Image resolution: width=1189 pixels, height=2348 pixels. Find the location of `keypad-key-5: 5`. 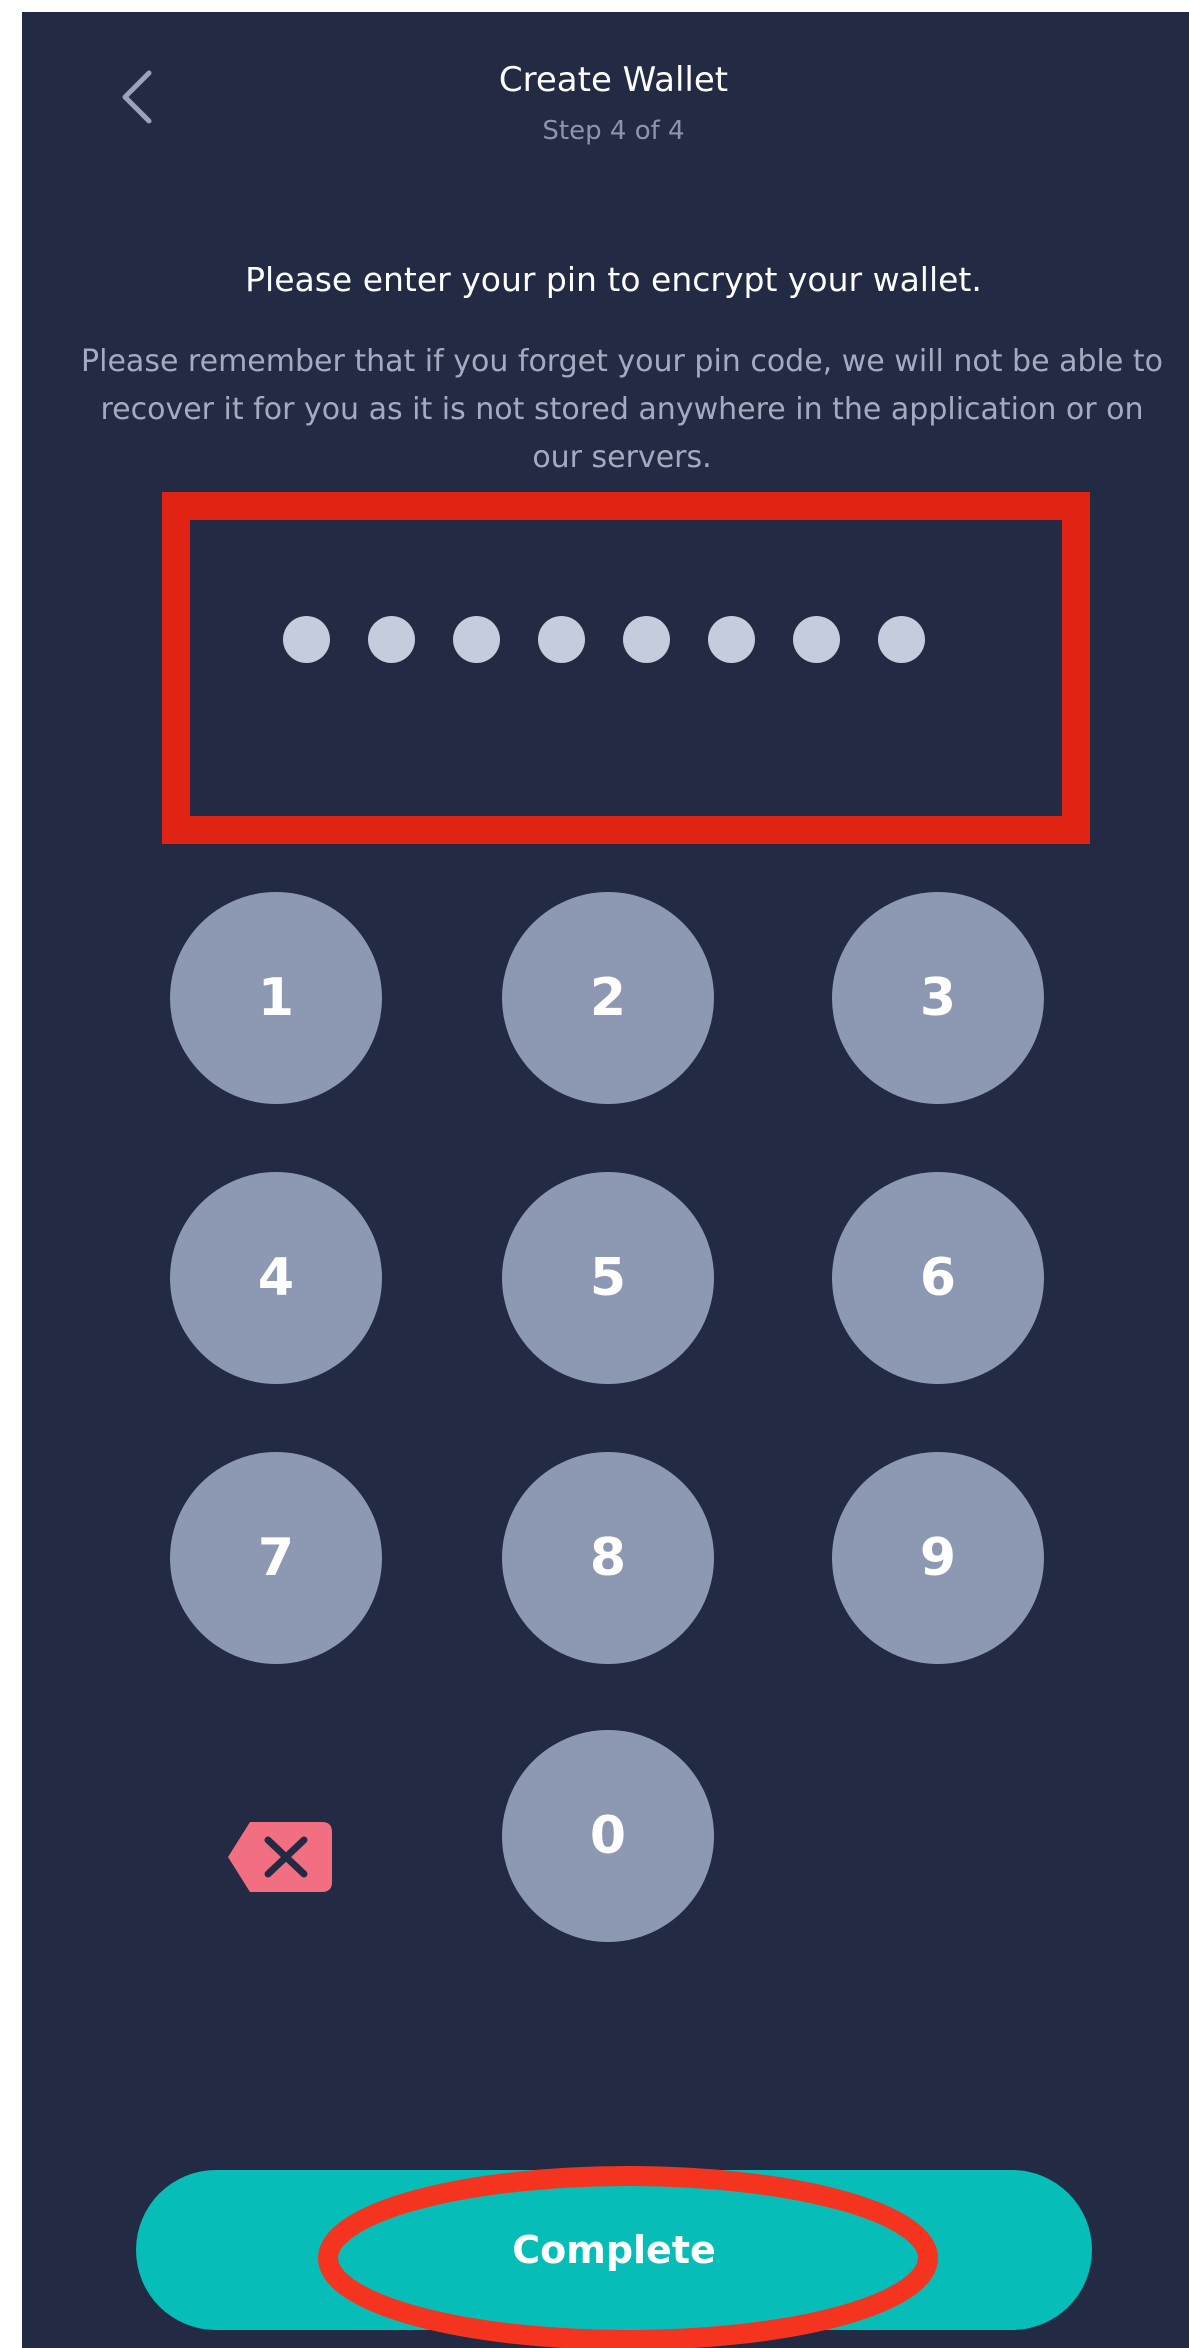

keypad-key-5: 5 is located at coordinates (608, 1278).